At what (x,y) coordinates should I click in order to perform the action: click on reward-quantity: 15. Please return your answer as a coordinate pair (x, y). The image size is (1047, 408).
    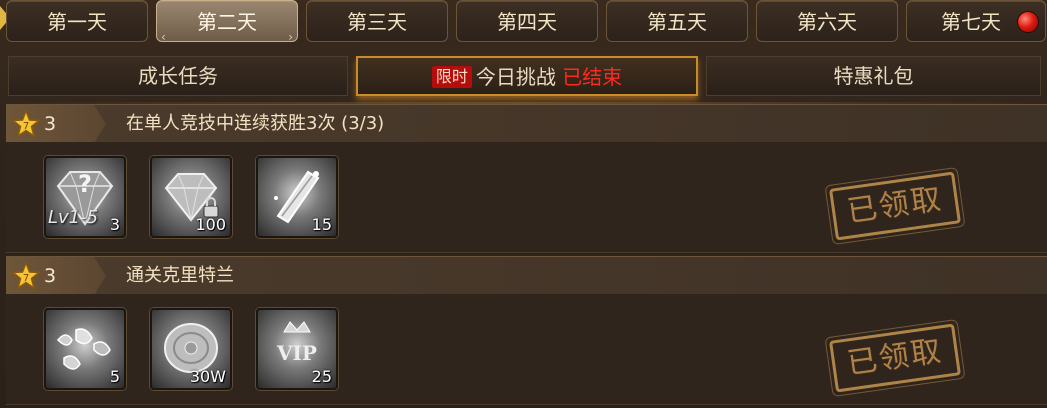
    Looking at the image, I should click on (321, 224).